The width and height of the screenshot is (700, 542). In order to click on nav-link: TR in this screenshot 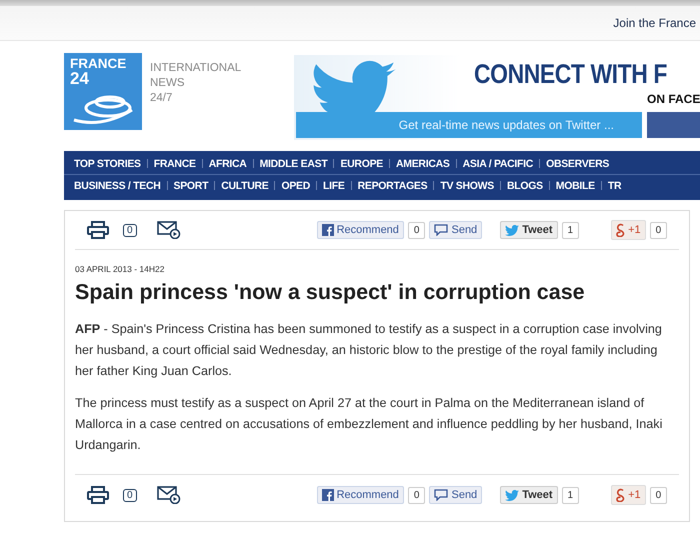, I will do `click(615, 186)`.